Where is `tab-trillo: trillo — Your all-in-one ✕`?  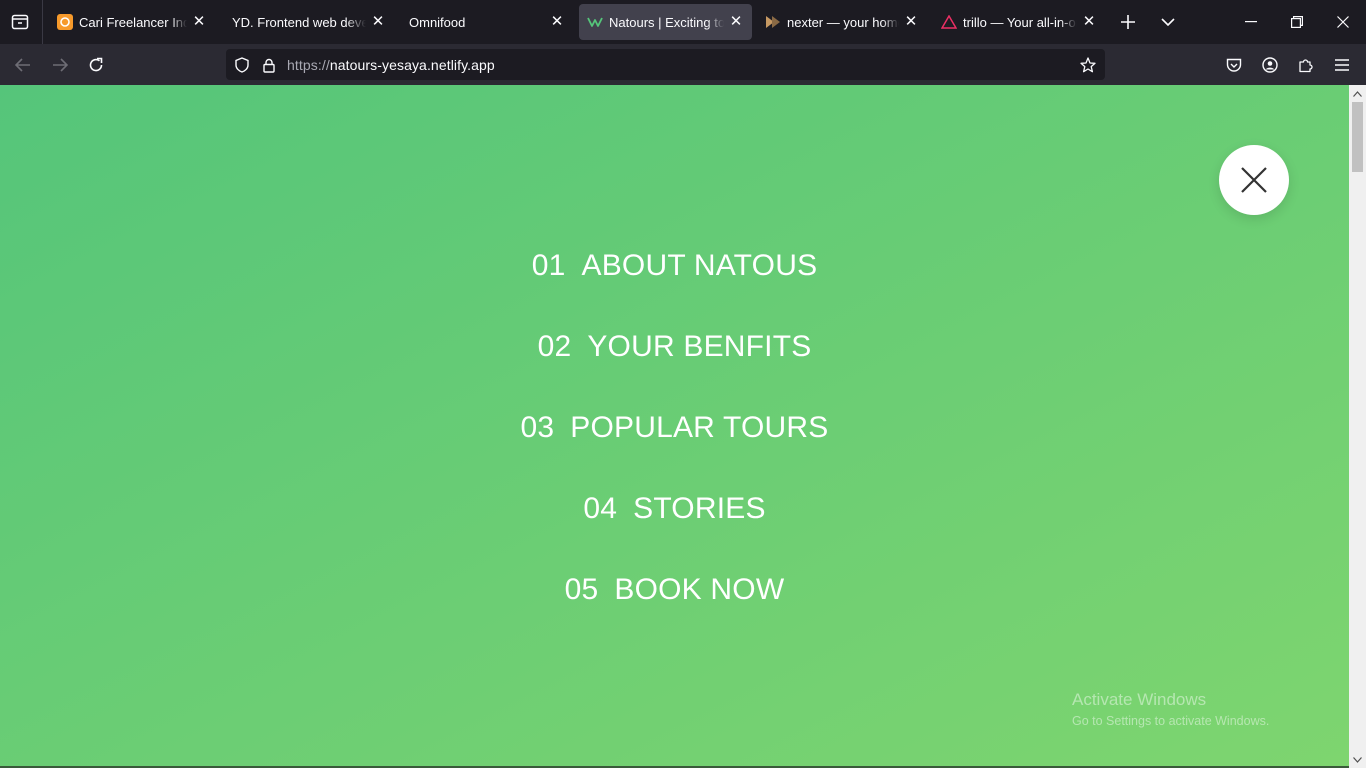
tab-trillo: trillo — Your all-in-one ✕ is located at coordinates (1019, 22).